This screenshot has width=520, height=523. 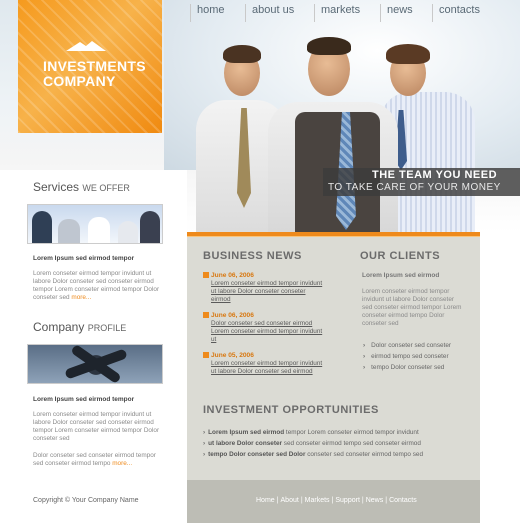 What do you see at coordinates (290, 500) in the screenshot?
I see `footer-link-about: About` at bounding box center [290, 500].